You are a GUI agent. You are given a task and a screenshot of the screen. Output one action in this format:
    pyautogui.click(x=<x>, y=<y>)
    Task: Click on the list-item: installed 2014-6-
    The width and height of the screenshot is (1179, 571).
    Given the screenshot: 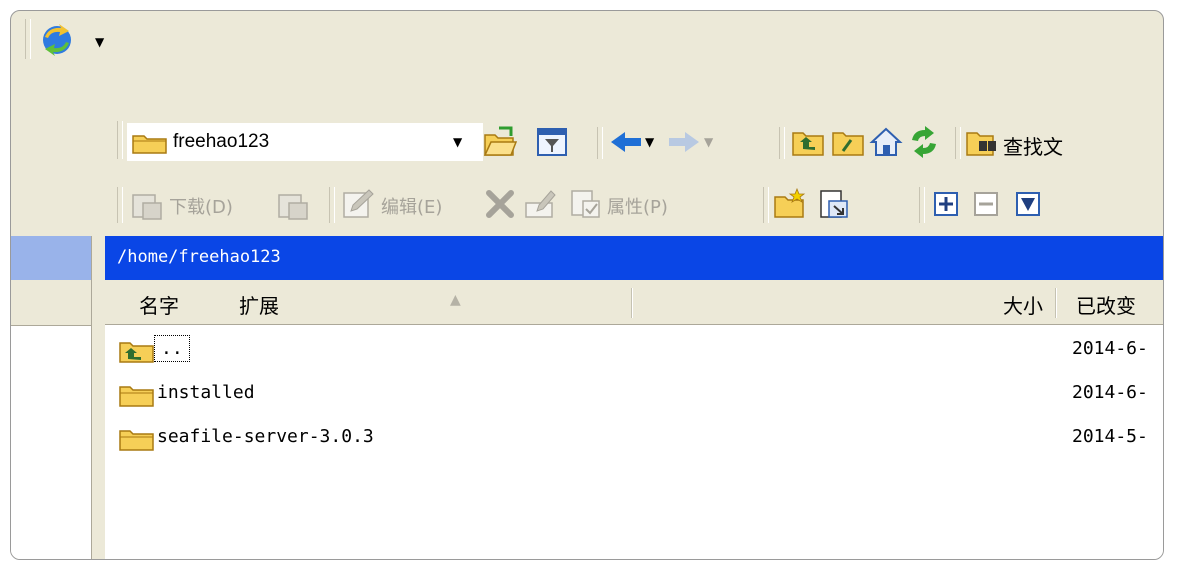 What is the action you would take?
    pyautogui.click(x=634, y=394)
    